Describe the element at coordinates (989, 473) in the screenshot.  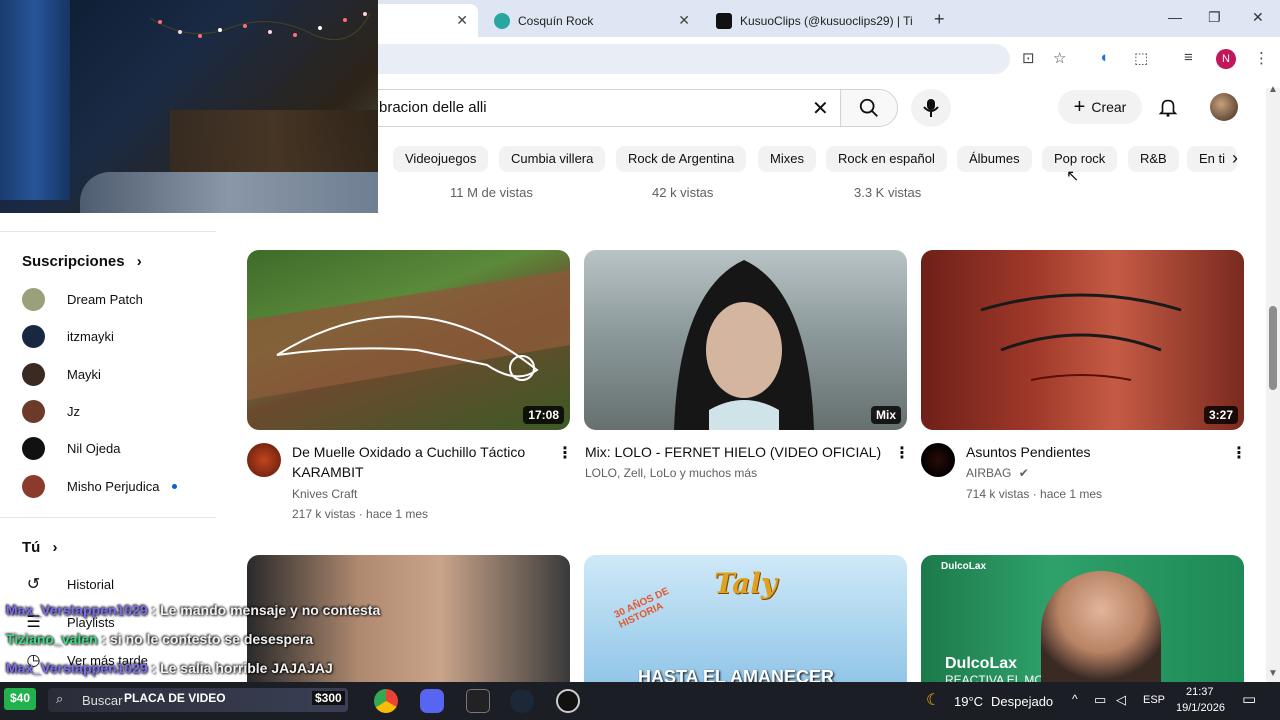
I see `channel-name: AIRBAG` at that location.